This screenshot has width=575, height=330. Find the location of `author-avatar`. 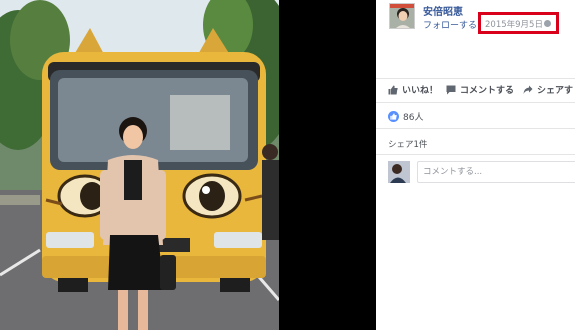

author-avatar is located at coordinates (402, 16).